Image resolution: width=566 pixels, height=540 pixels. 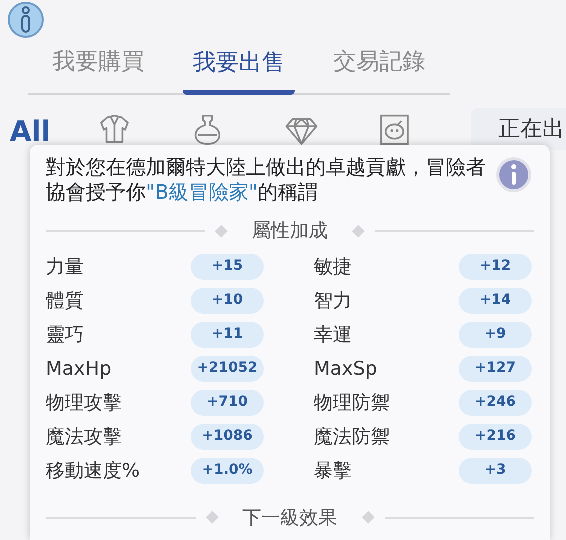 I want to click on stat-label: 魔法防禦, so click(x=352, y=437).